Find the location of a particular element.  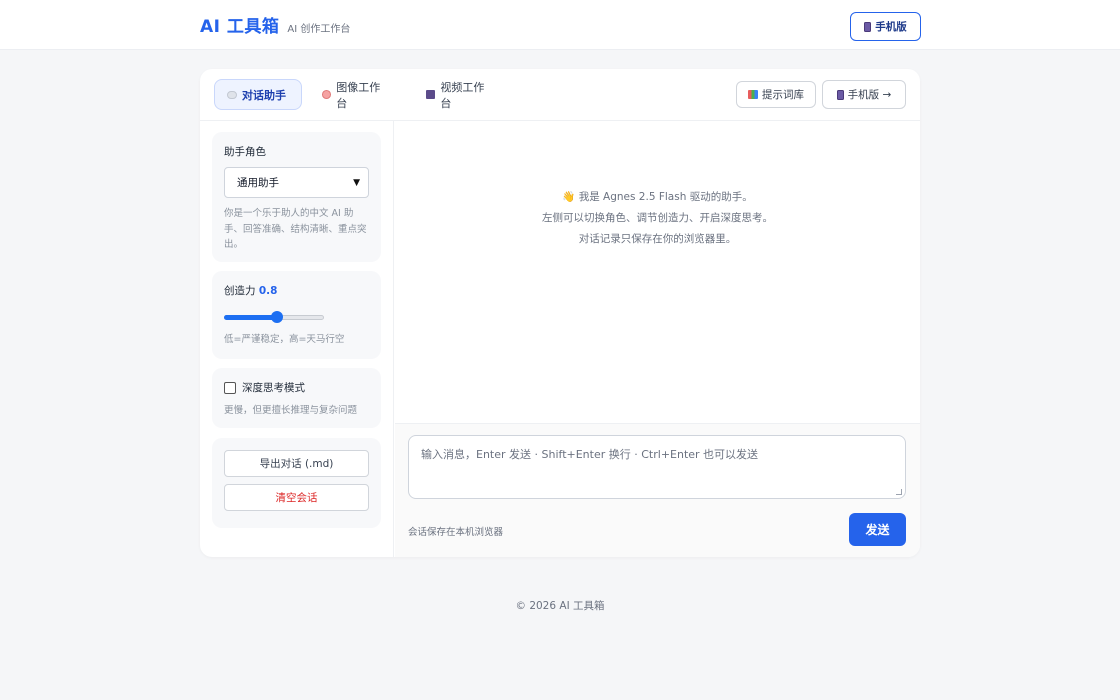

role-description: 你是一个乐于助人的中文 AI 助手、回答准确、结构清晰、重点突出。 is located at coordinates (295, 229).